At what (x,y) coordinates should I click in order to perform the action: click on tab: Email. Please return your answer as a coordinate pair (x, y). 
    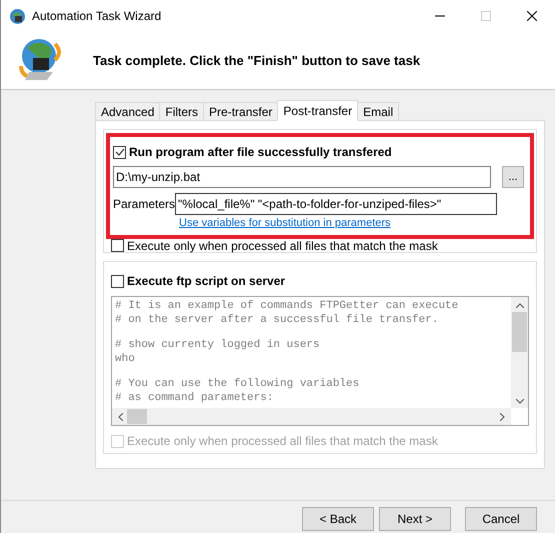
    Looking at the image, I should click on (378, 111).